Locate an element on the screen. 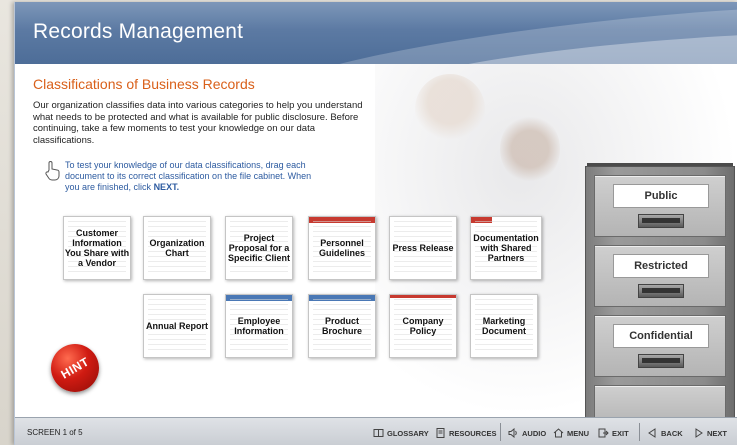  book-icon is located at coordinates (378, 433).